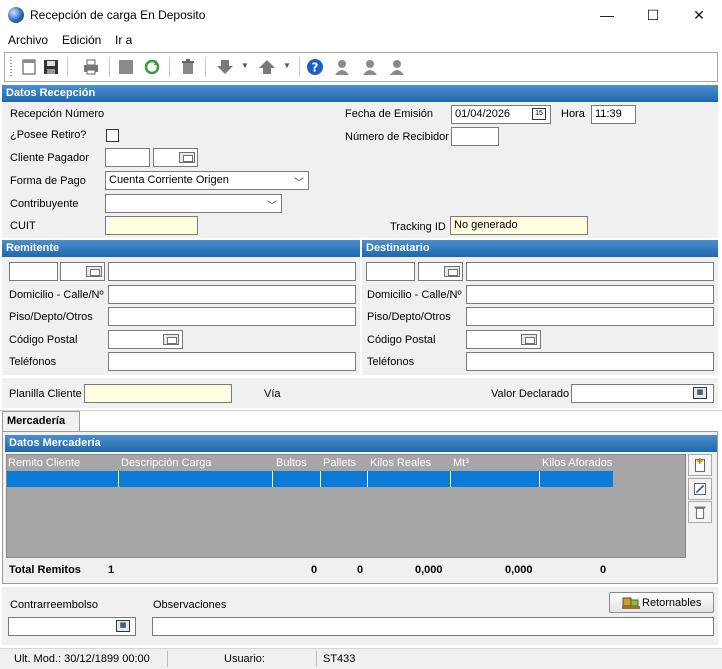 The image size is (722, 669). Describe the element at coordinates (245, 65) in the screenshot. I see `down-dropdown-icon: ▼` at that location.